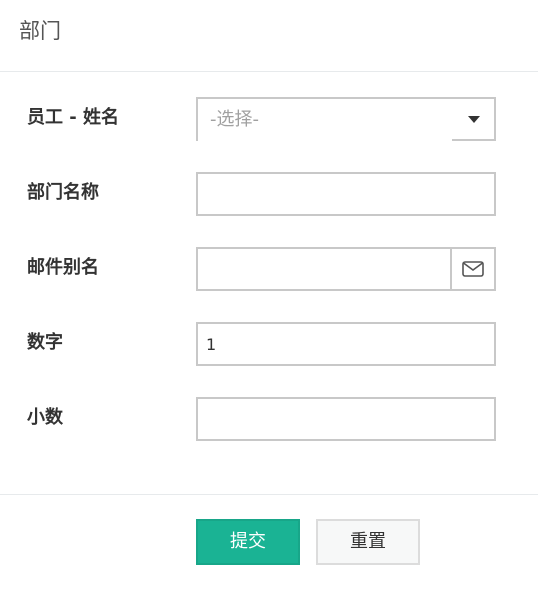 The width and height of the screenshot is (538, 593). I want to click on form-row-department-name: 部门名称, so click(269, 194).